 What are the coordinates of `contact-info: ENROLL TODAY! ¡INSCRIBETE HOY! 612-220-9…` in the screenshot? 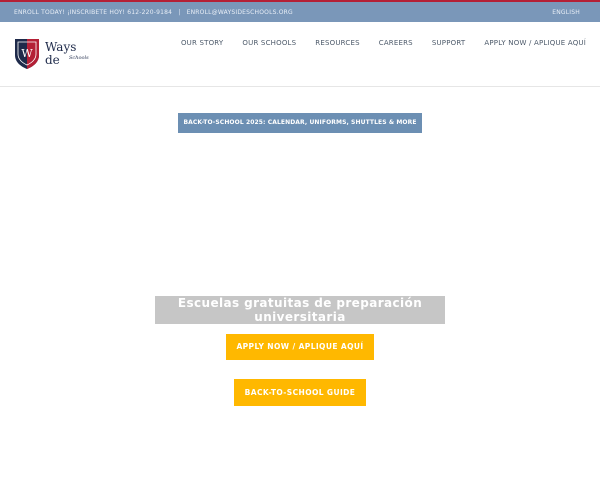 It's located at (153, 12).